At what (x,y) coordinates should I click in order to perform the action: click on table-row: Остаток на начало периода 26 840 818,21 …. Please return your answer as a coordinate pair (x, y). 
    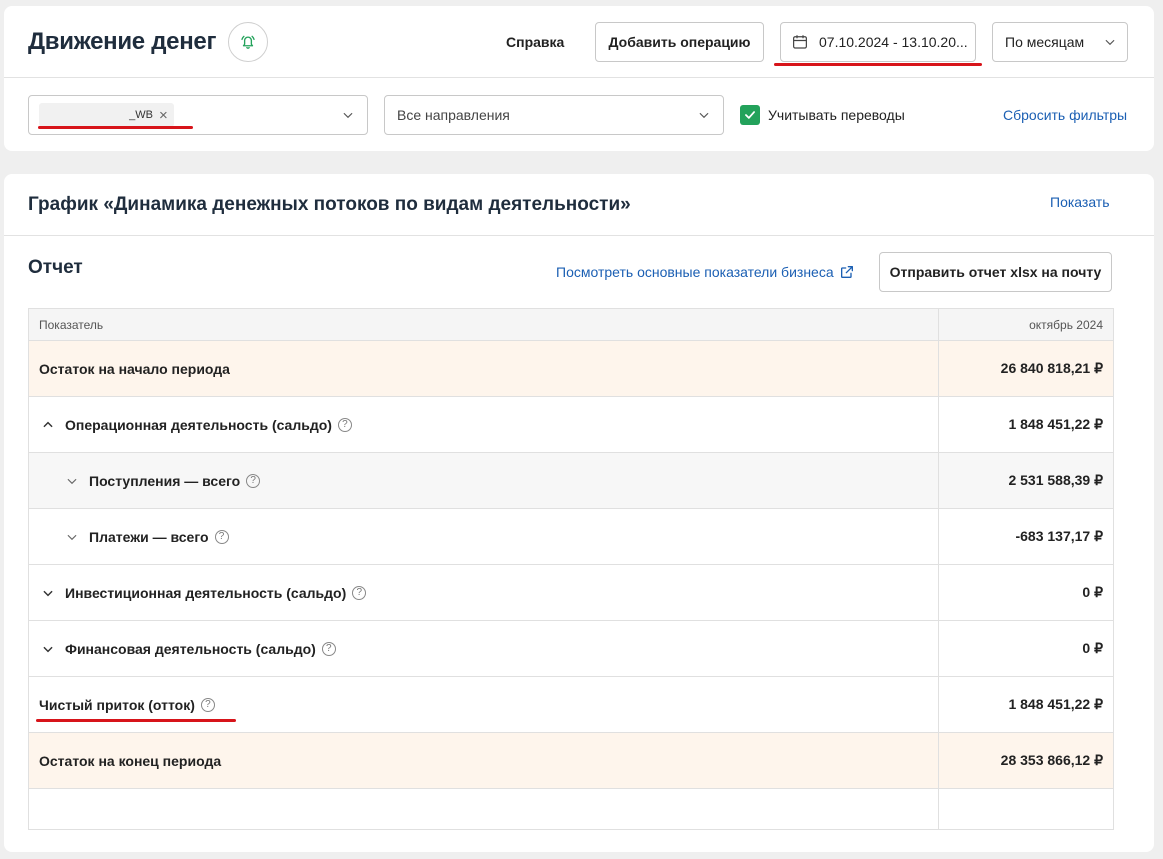
    Looking at the image, I should click on (571, 369).